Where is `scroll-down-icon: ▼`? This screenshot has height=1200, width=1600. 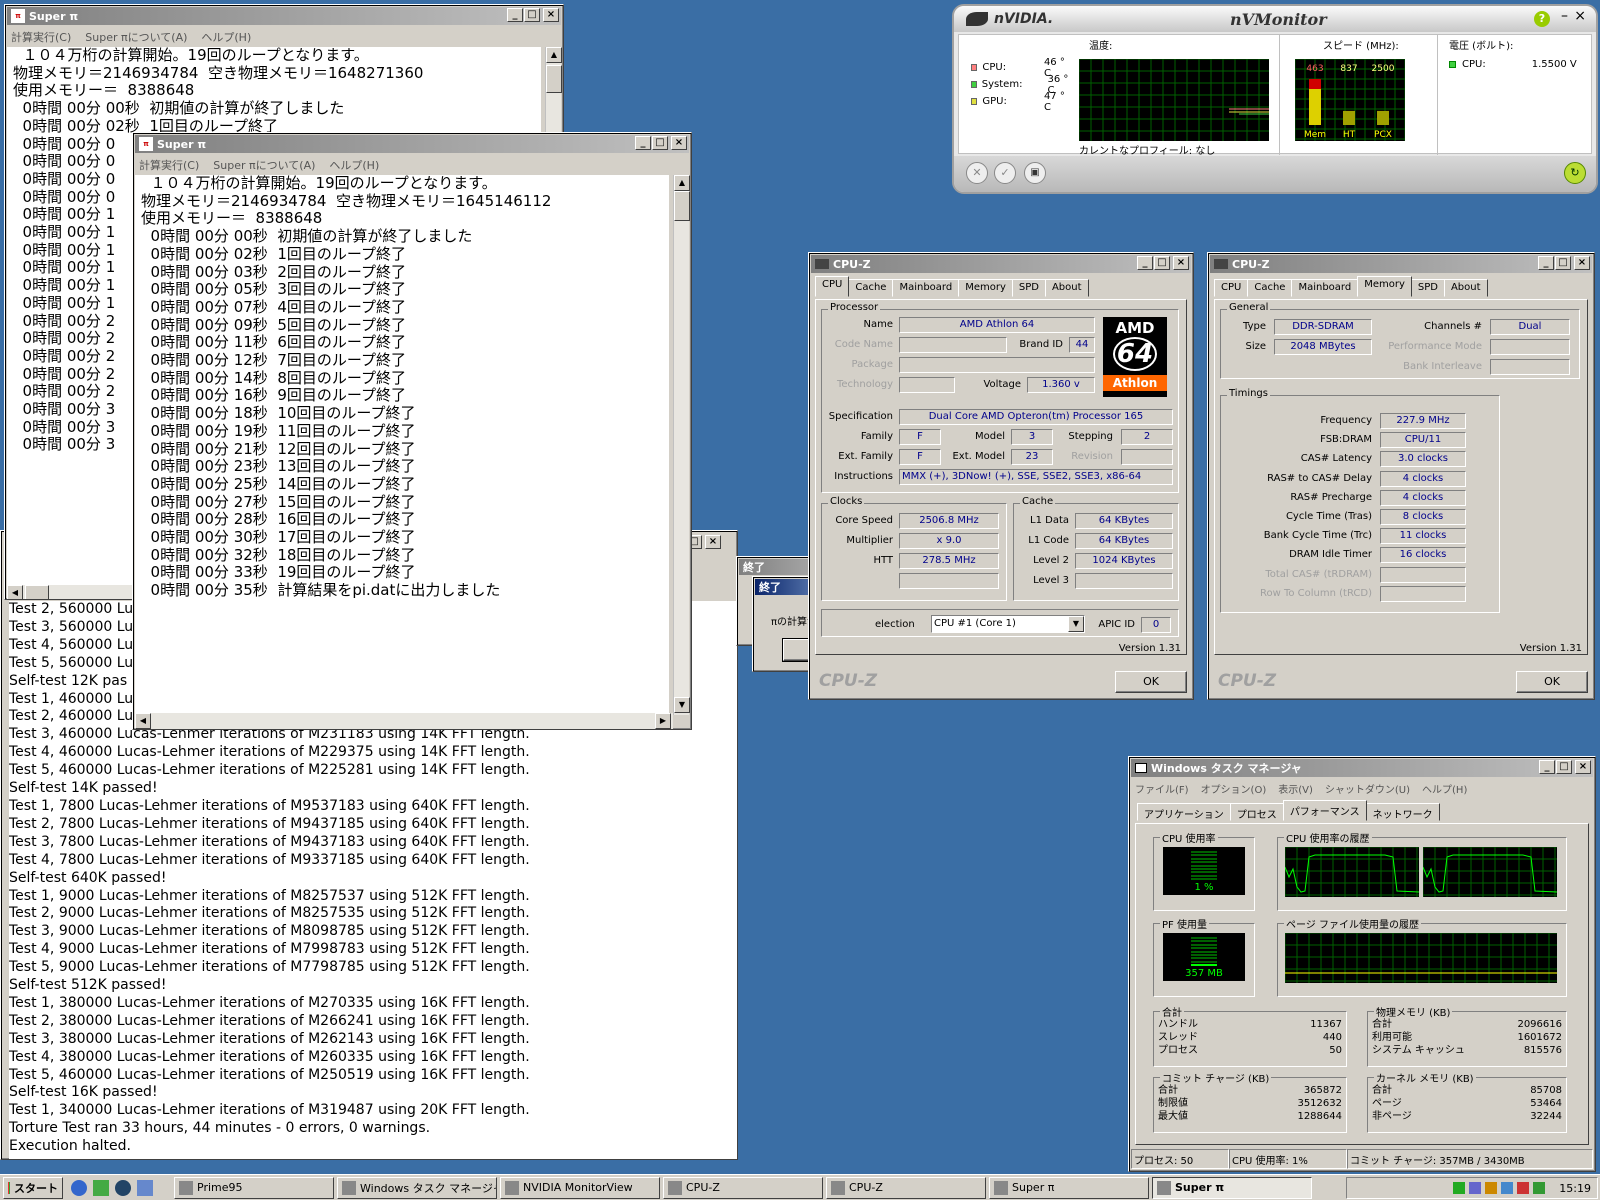 scroll-down-icon: ▼ is located at coordinates (682, 705).